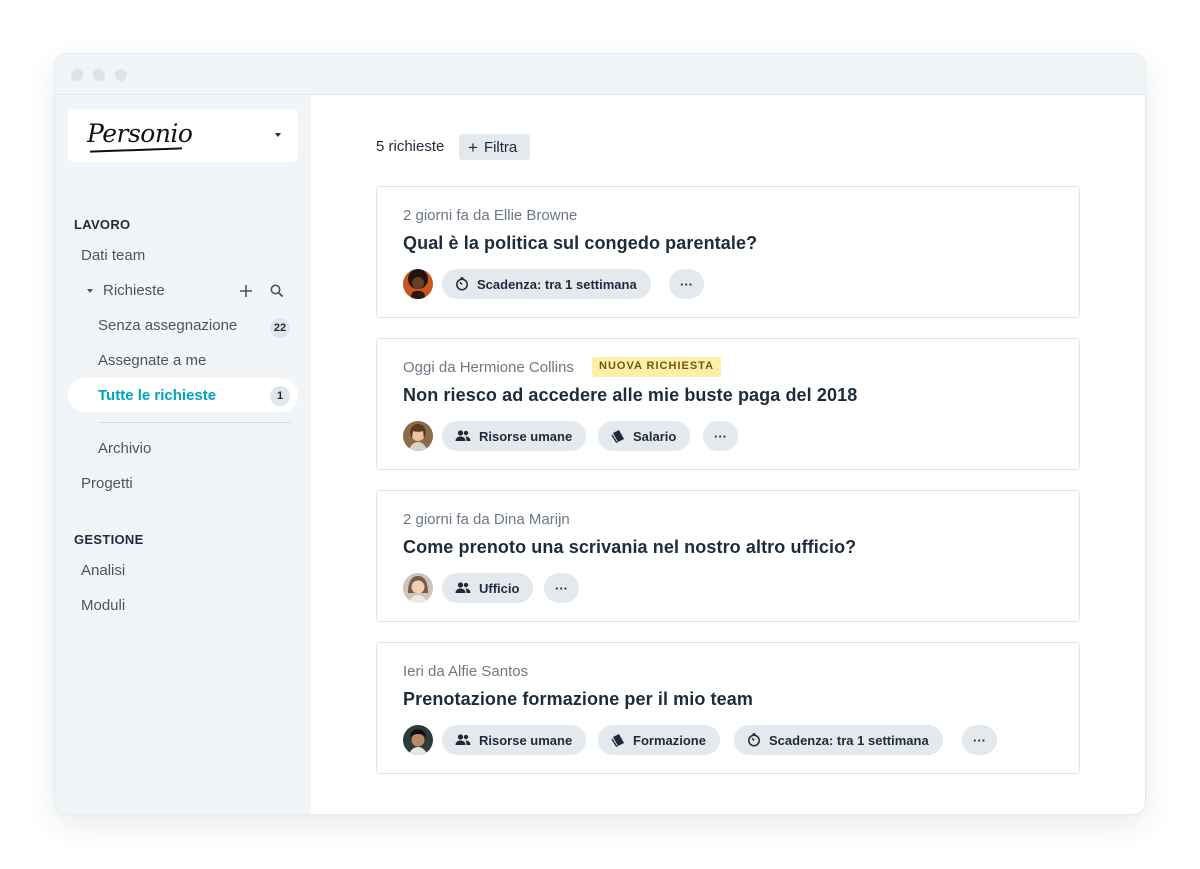 The height and width of the screenshot is (869, 1200). I want to click on request-meta: Ieri da Alfie Santos, so click(466, 671).